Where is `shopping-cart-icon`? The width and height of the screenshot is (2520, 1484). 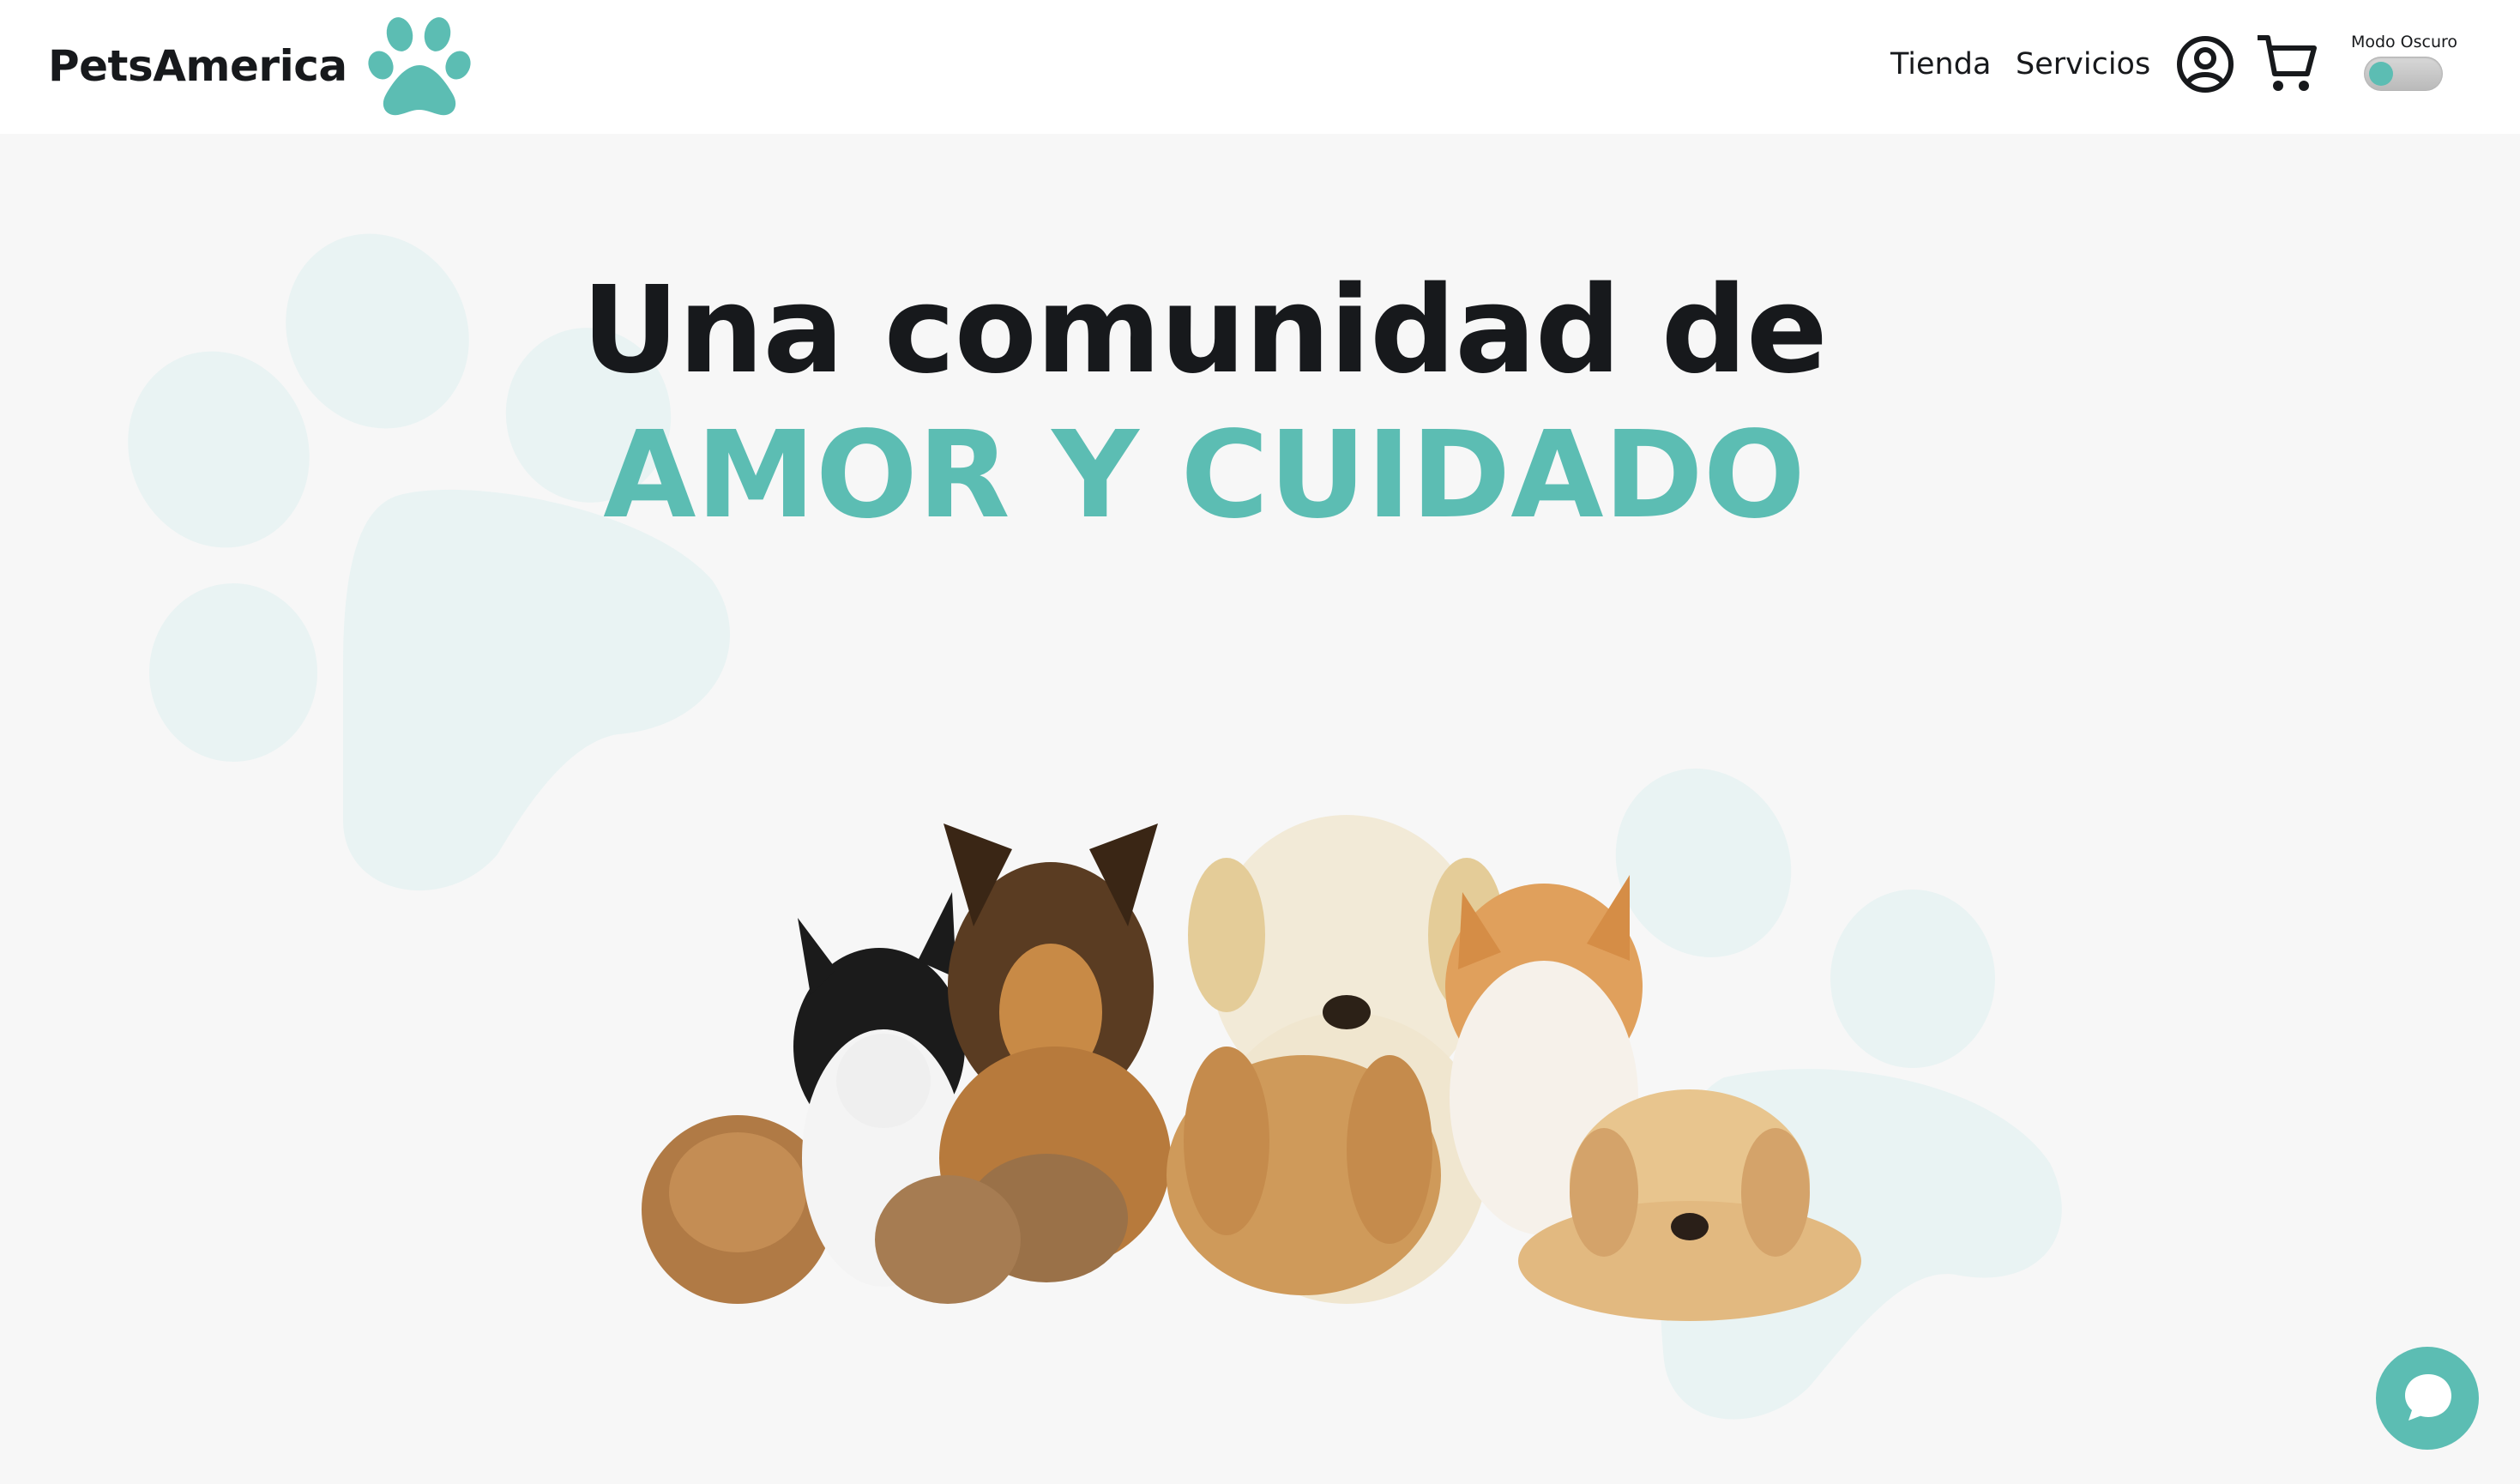 shopping-cart-icon is located at coordinates (2286, 64).